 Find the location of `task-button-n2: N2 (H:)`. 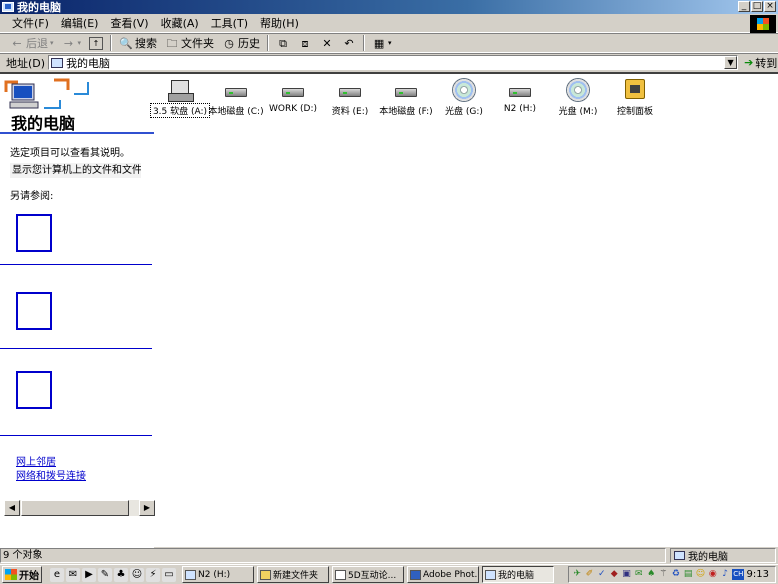

task-button-n2: N2 (H:) is located at coordinates (218, 574).